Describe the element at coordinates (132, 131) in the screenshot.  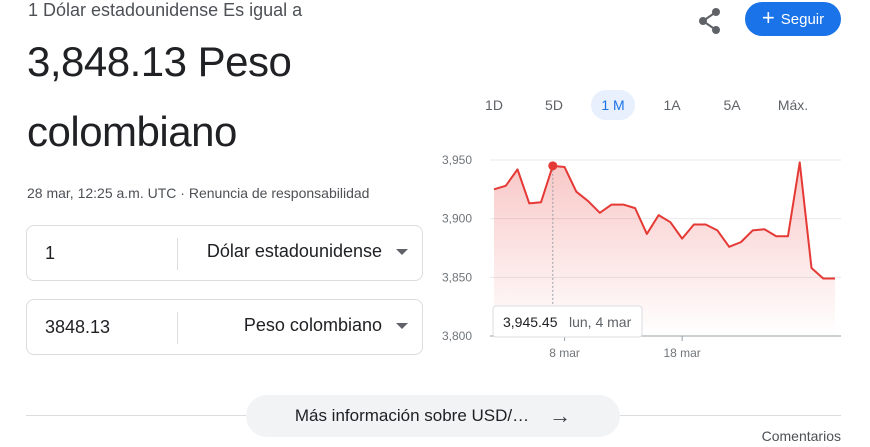
I see `conversion-result-line2: colombiano` at that location.